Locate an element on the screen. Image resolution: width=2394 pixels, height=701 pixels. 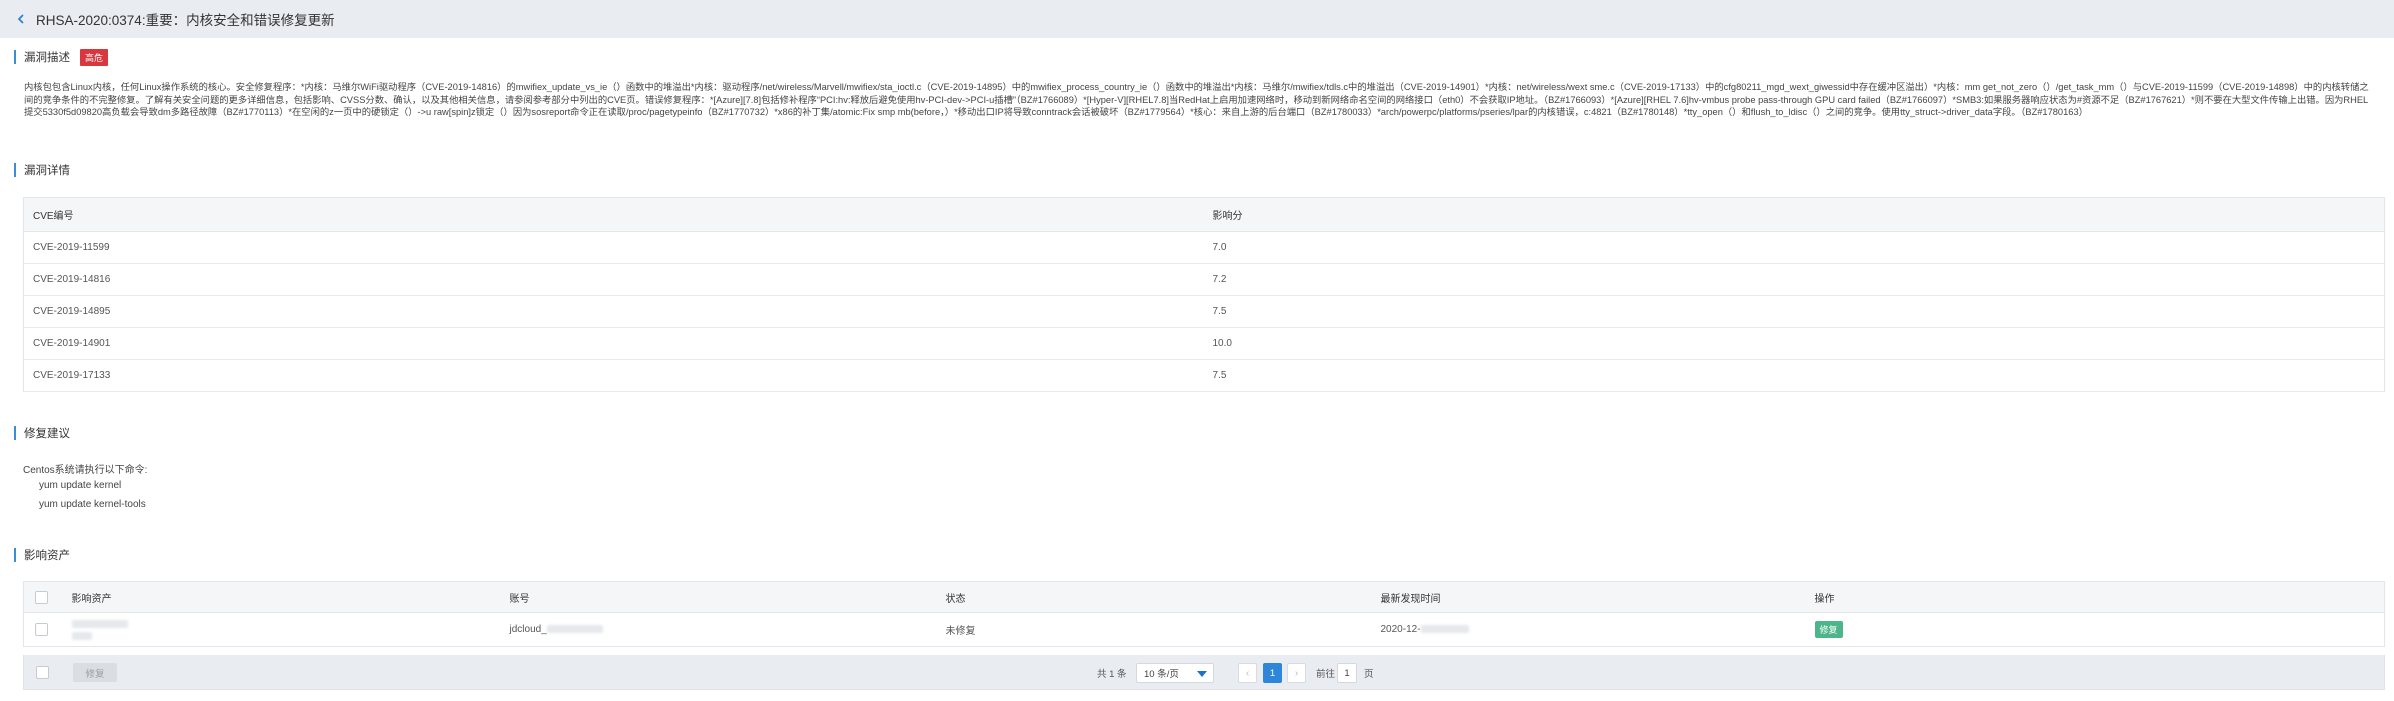
cve-id: CVE-2019-11599 is located at coordinates (613, 247).